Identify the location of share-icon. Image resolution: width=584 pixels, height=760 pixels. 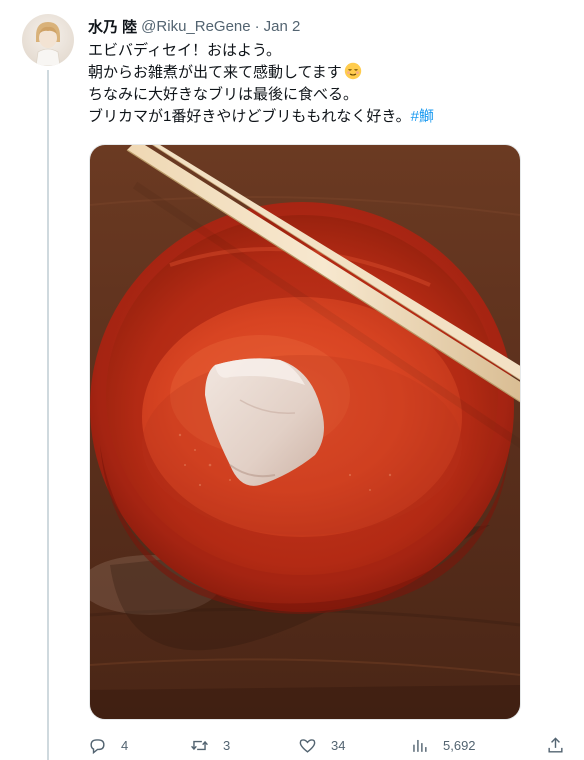
(555, 744).